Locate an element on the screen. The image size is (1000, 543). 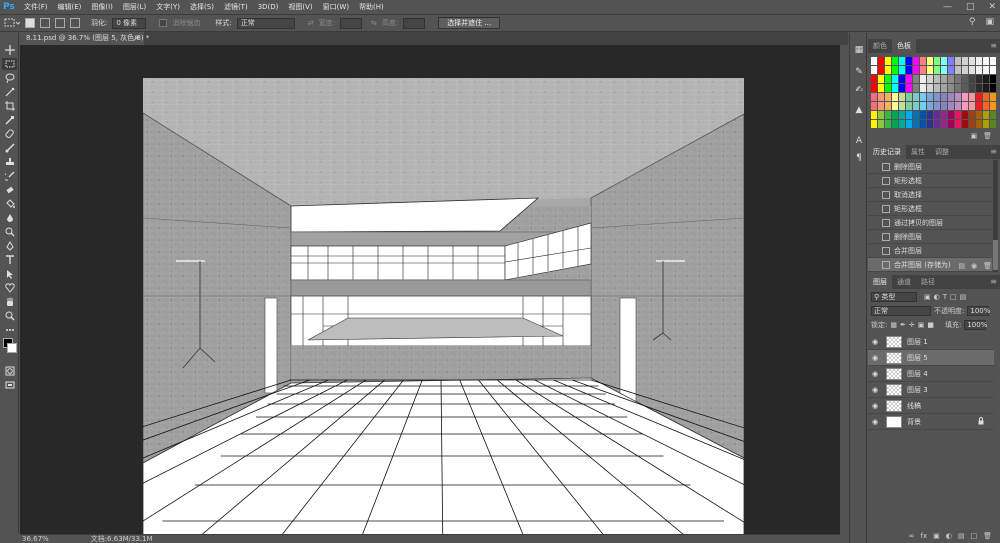
layer-row: ◉ 图层 4 is located at coordinates (931, 374).